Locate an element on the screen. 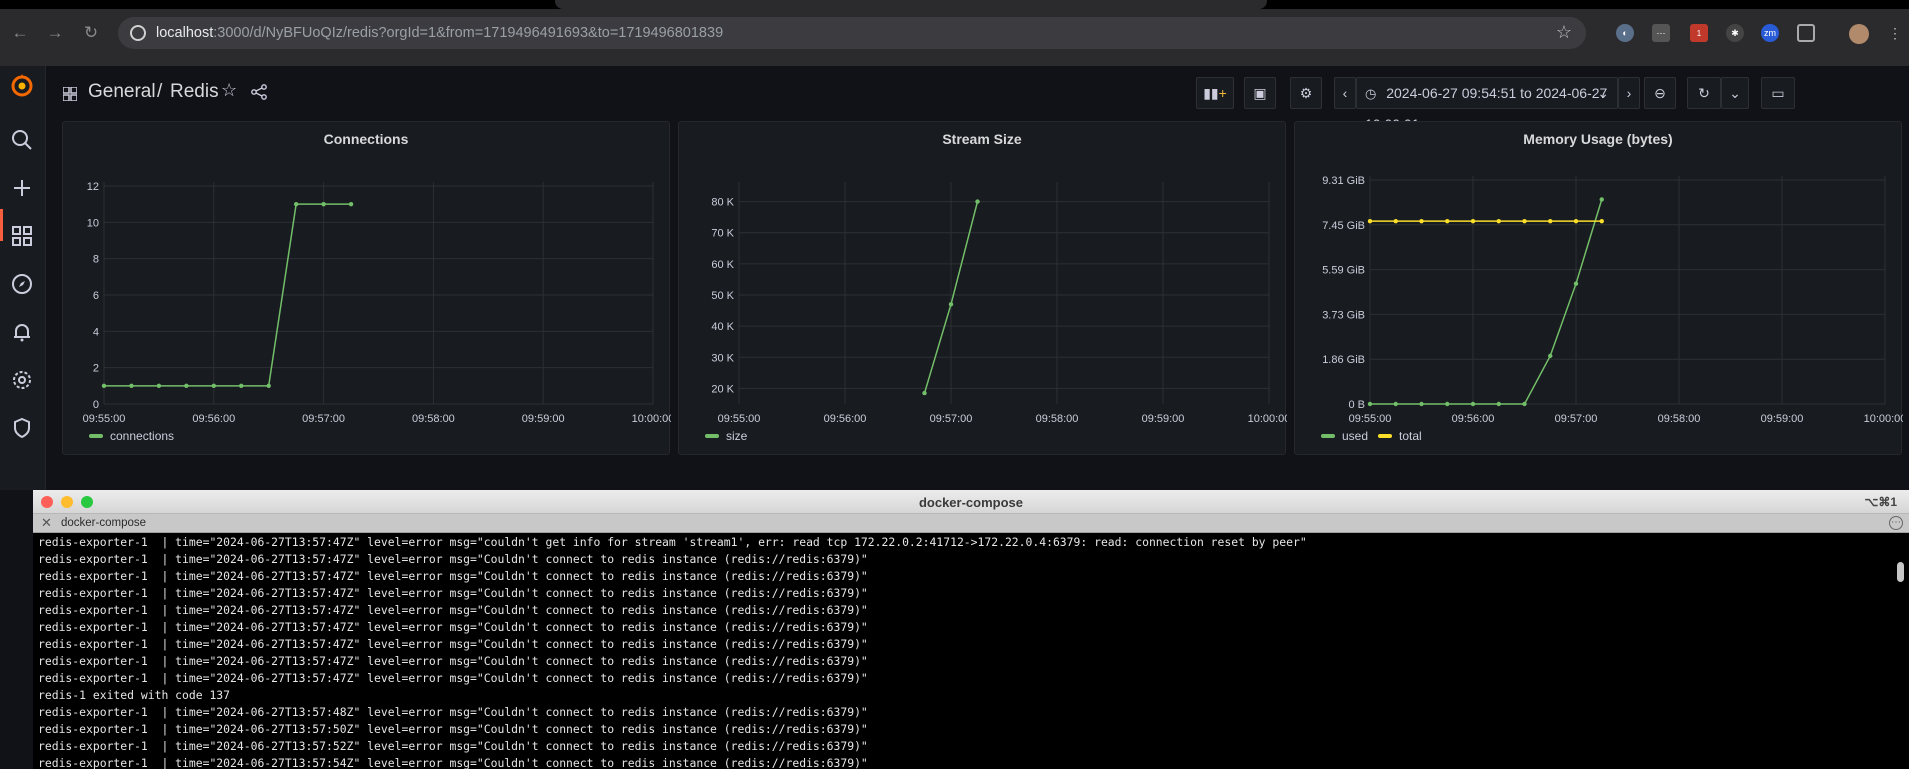 The image size is (1909, 769). dashboard-settings-button: ⚙ is located at coordinates (1306, 93).